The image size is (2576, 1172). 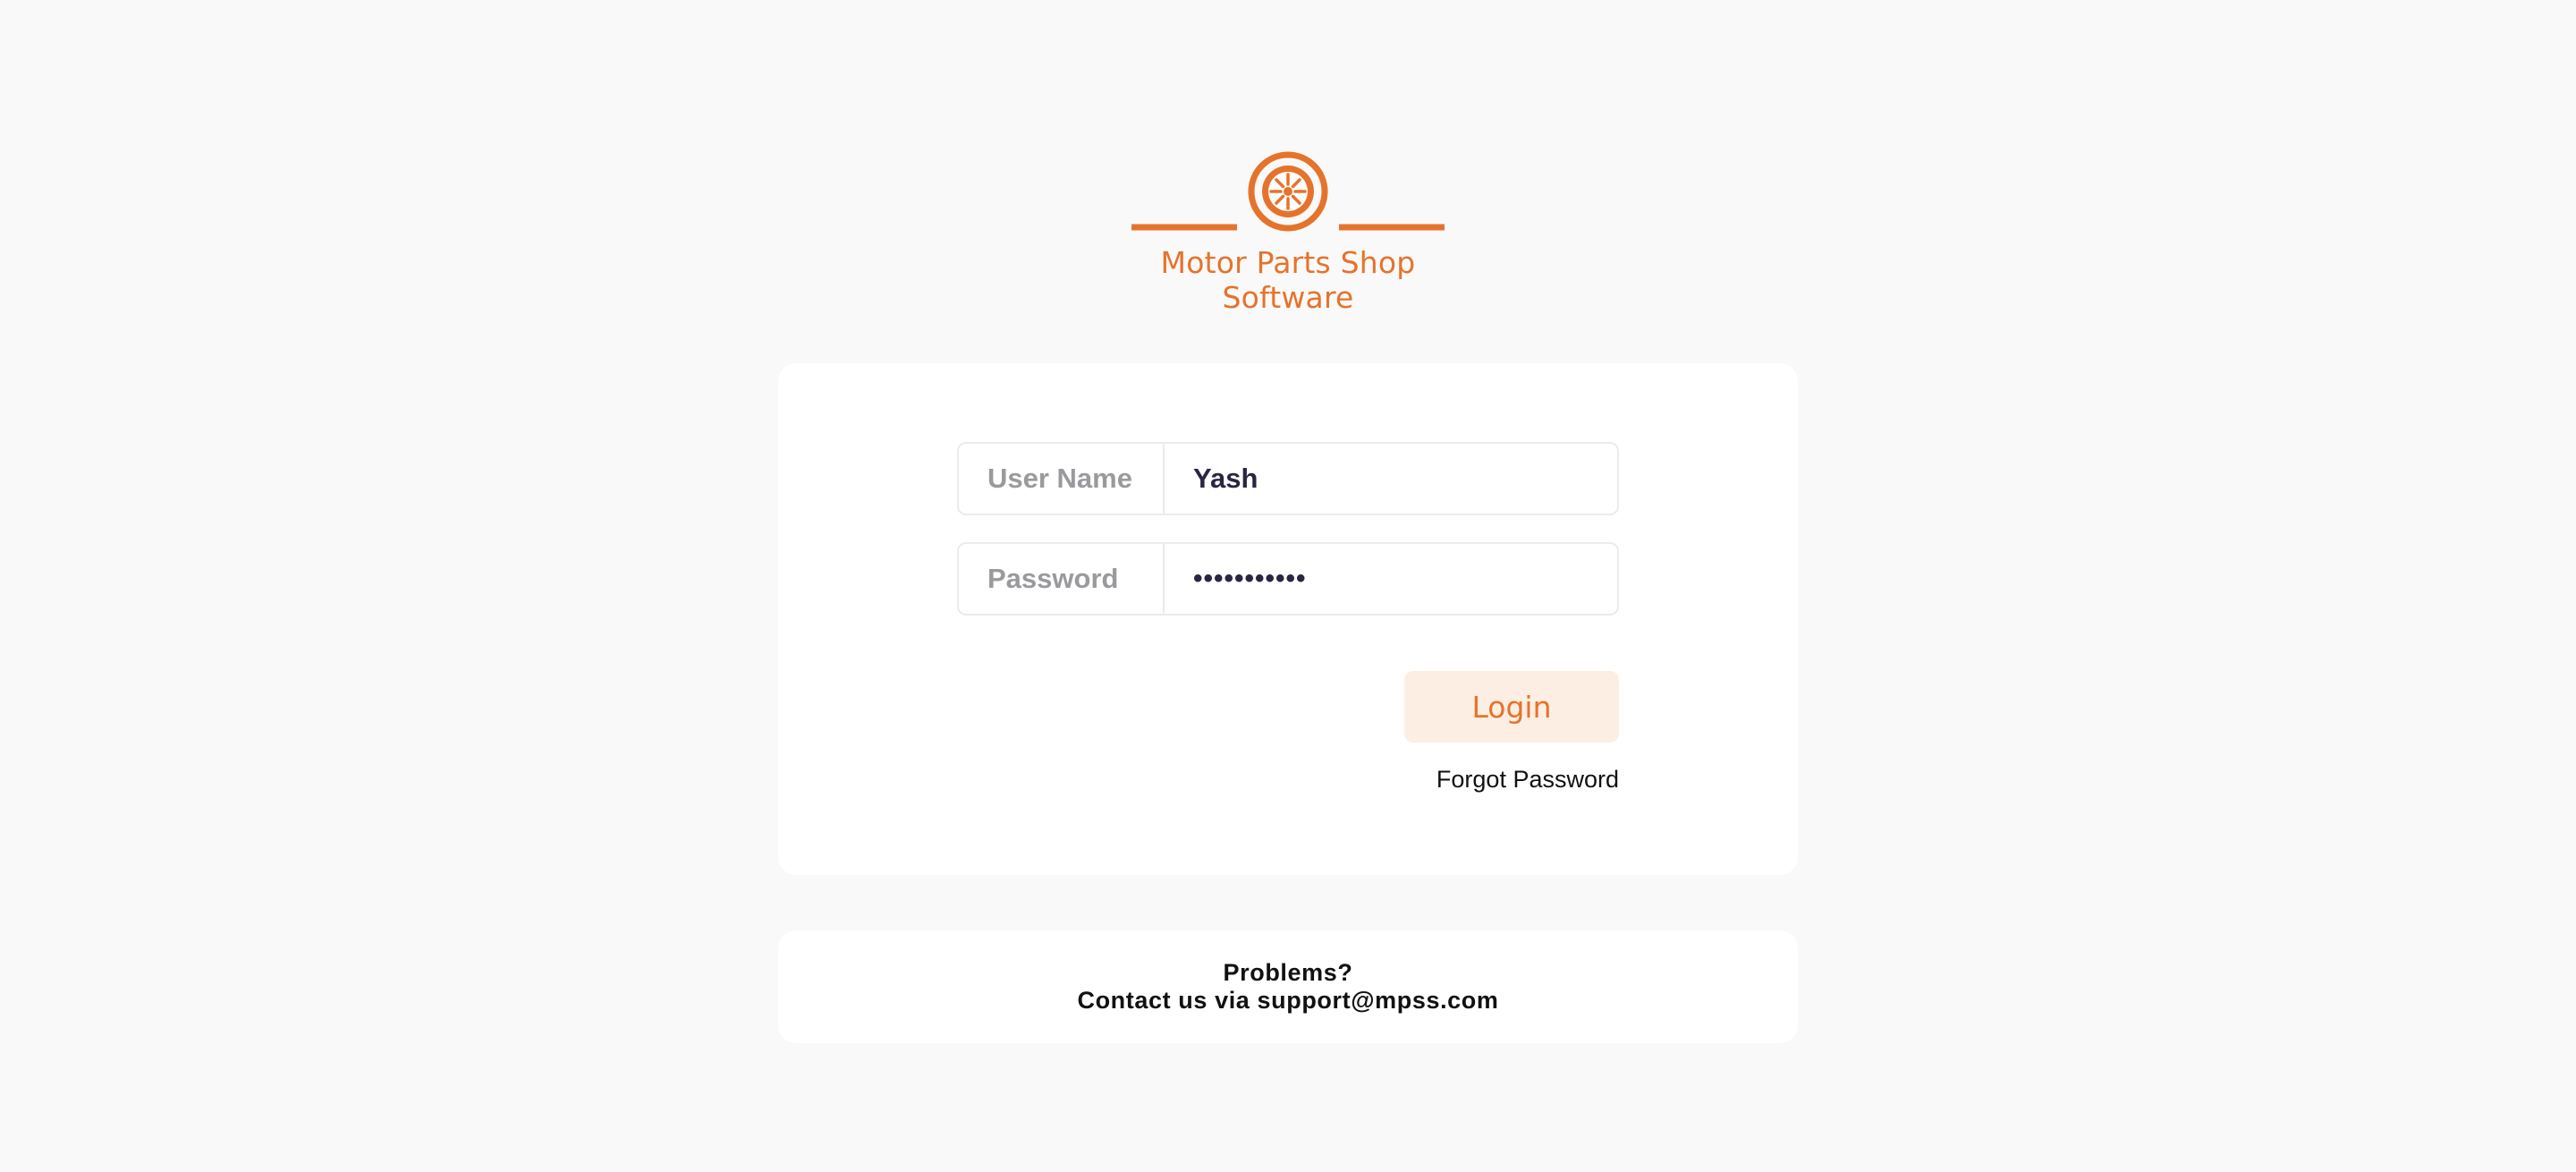 I want to click on brand-logo: Motor Parts Shop Software, so click(x=1288, y=231).